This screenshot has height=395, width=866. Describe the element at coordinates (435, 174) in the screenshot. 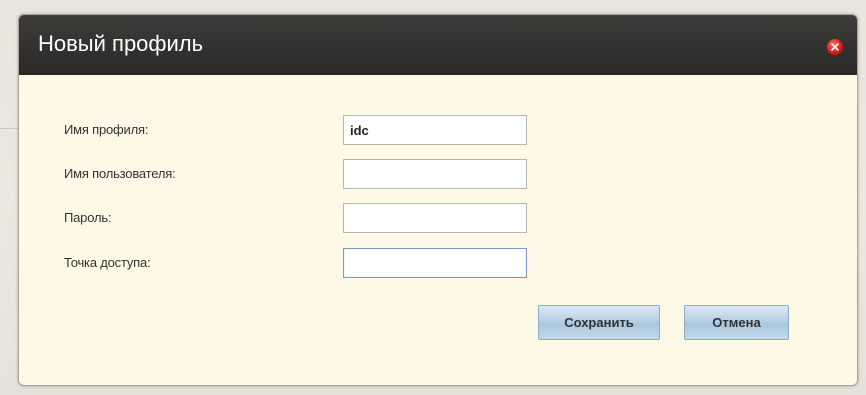

I see `username-input` at that location.